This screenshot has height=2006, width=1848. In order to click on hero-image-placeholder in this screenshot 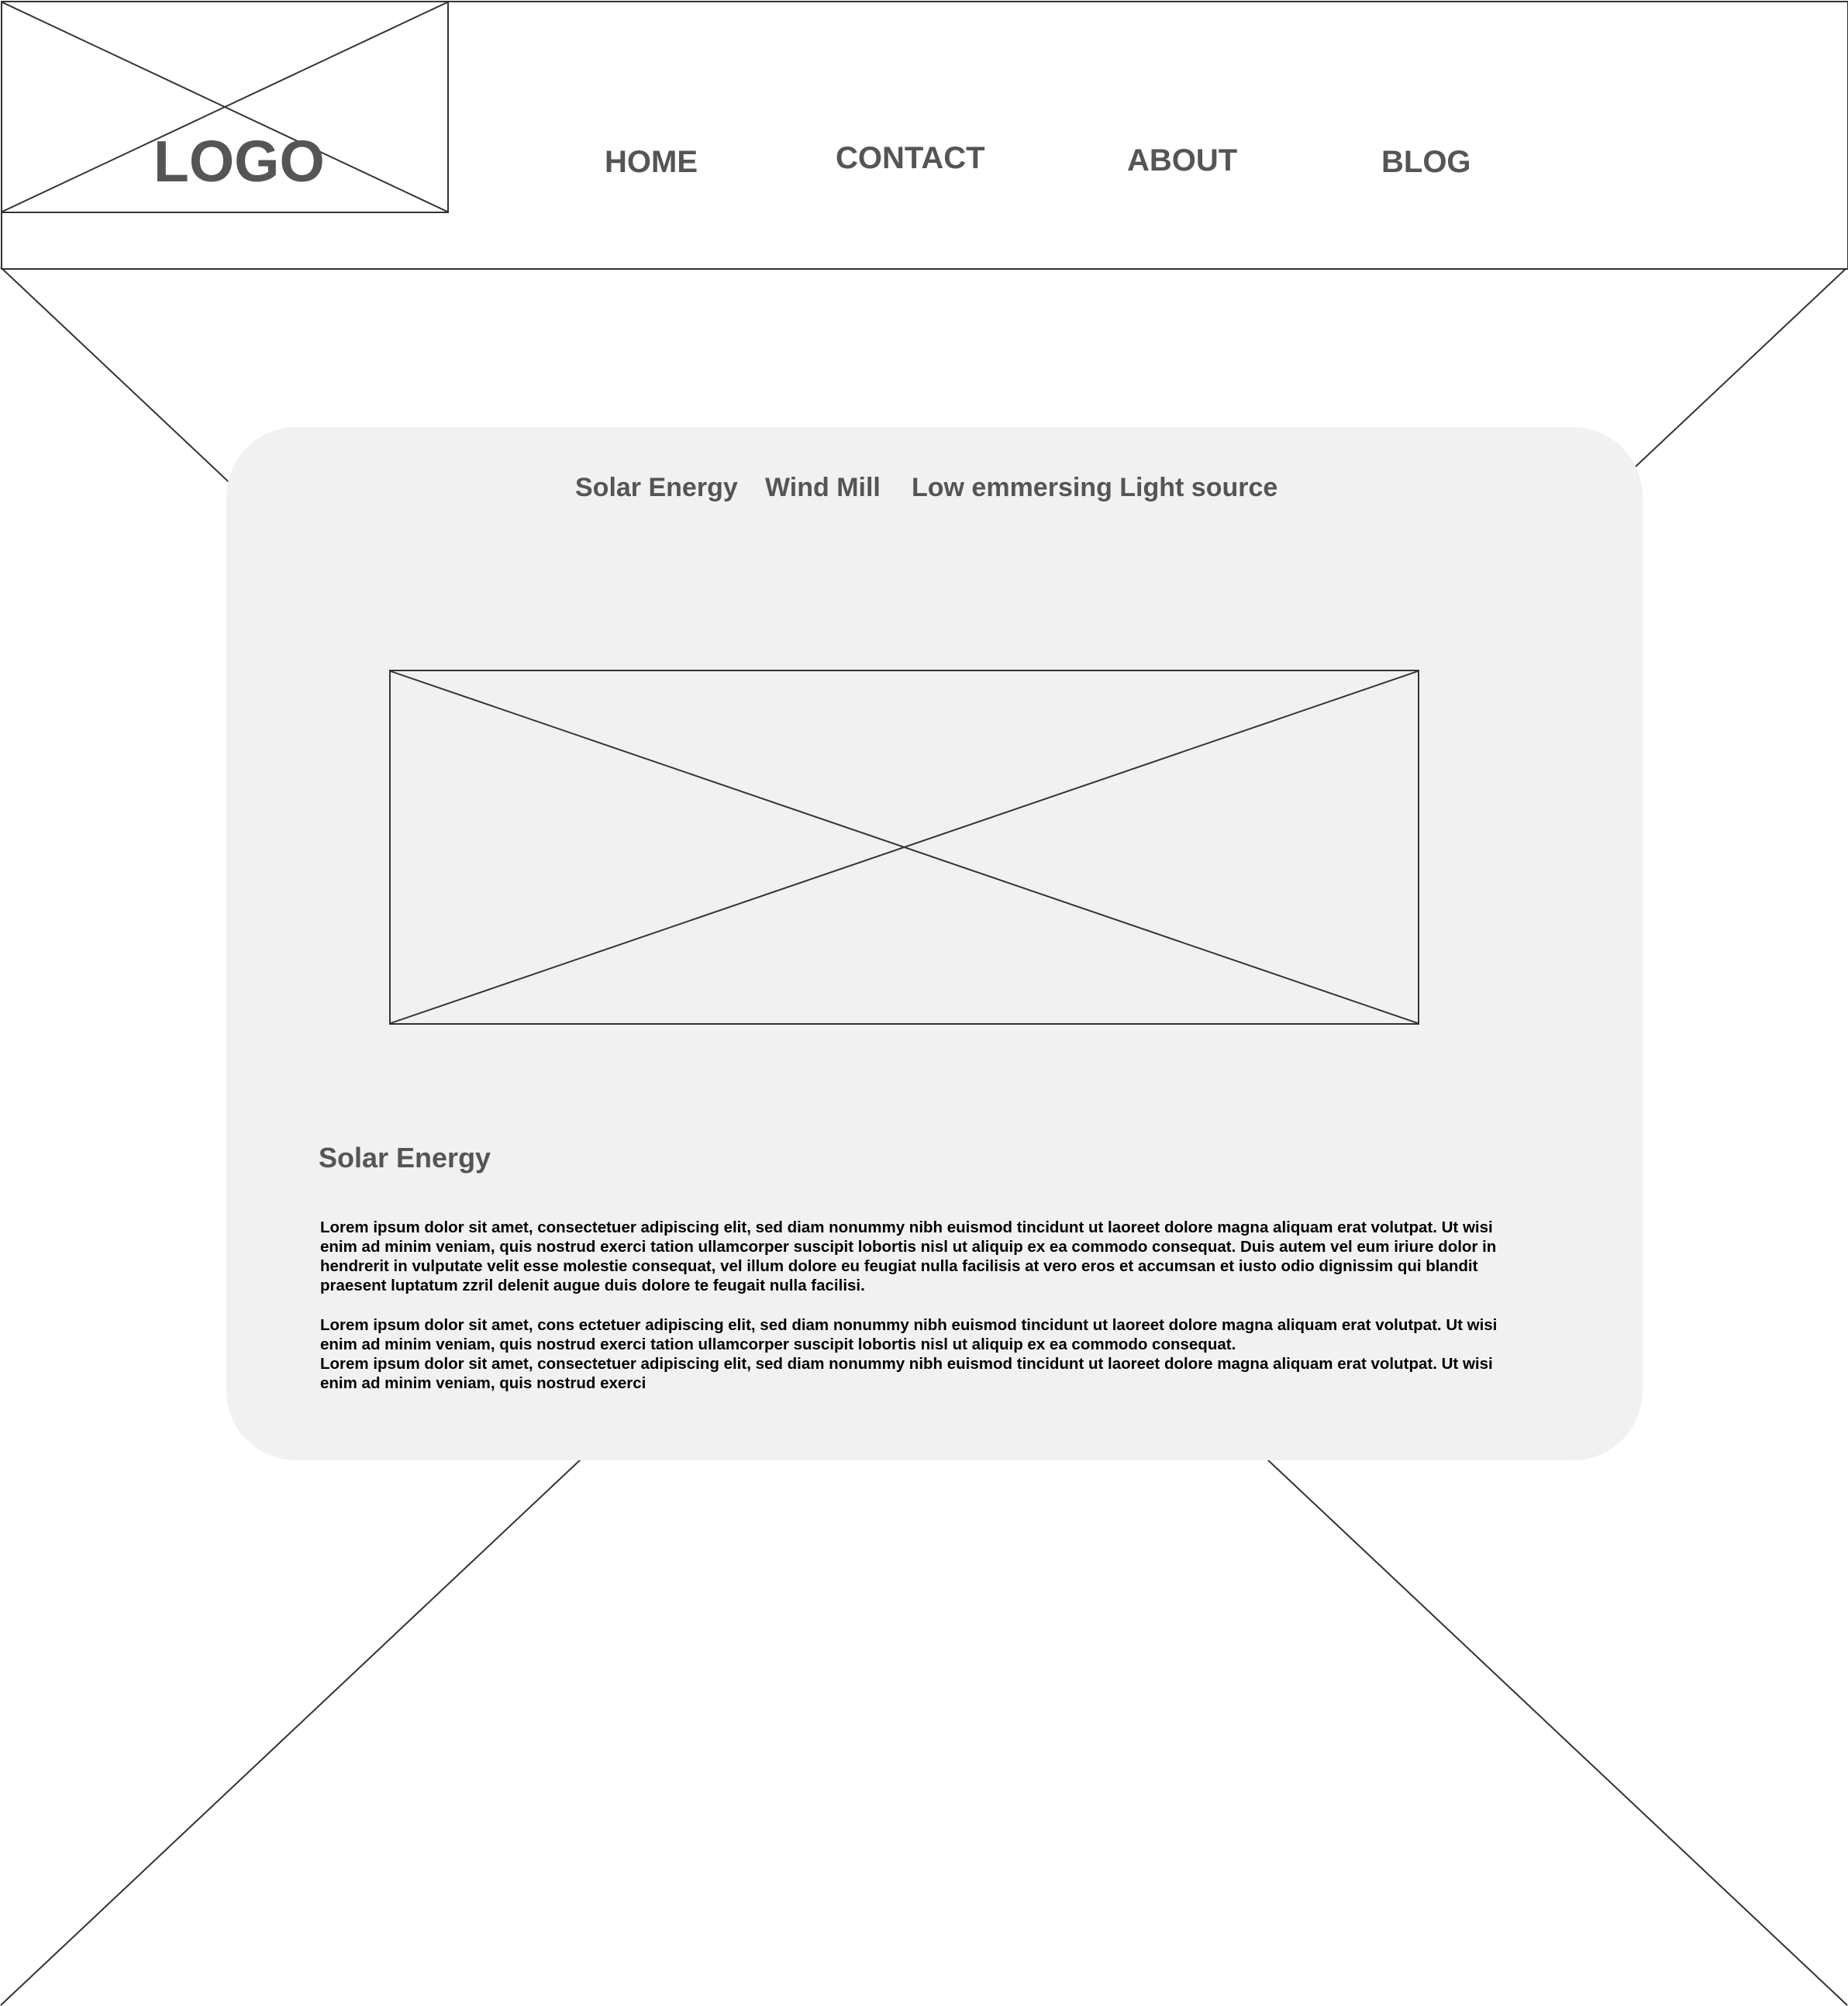, I will do `click(904, 848)`.